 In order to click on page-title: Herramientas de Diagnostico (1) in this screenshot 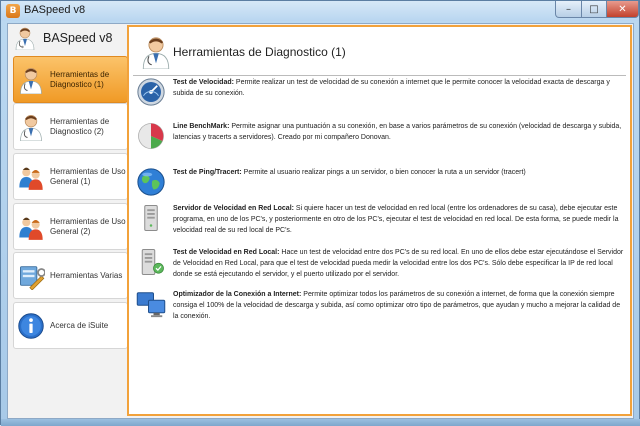, I will do `click(259, 52)`.